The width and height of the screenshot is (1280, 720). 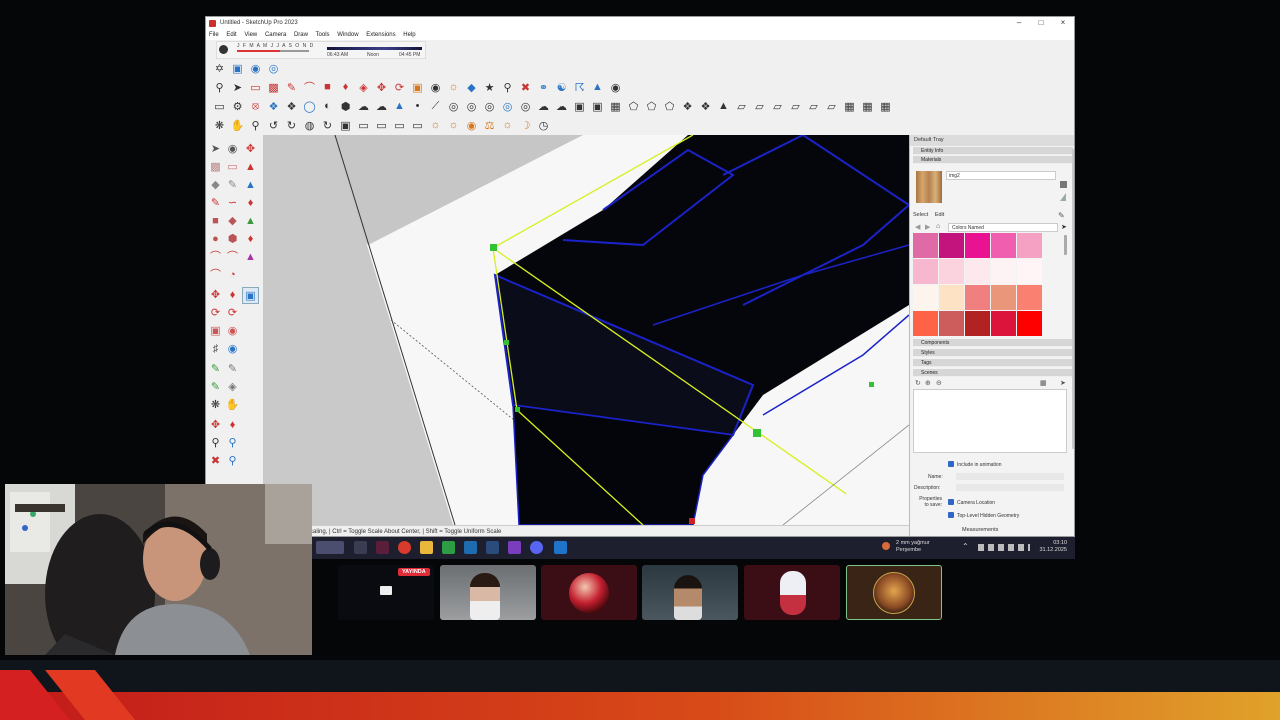 I want to click on protractor-icon: ✎, so click(x=232, y=369).